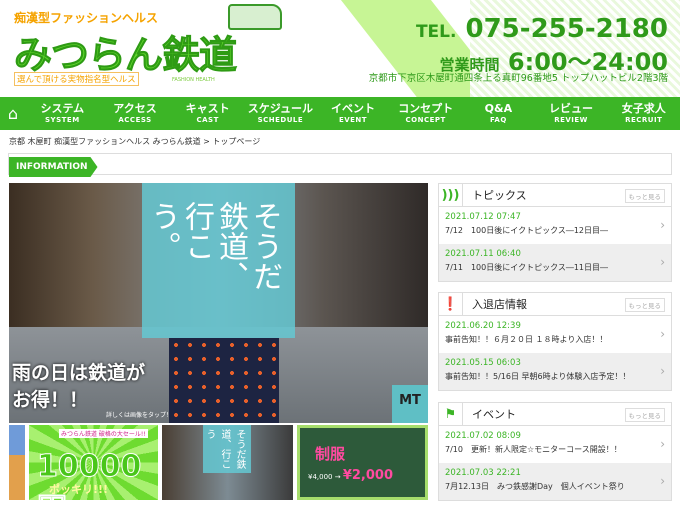 This screenshot has width=680, height=506. What do you see at coordinates (567, 29) in the screenshot?
I see `tel-value: 075-255-2180` at bounding box center [567, 29].